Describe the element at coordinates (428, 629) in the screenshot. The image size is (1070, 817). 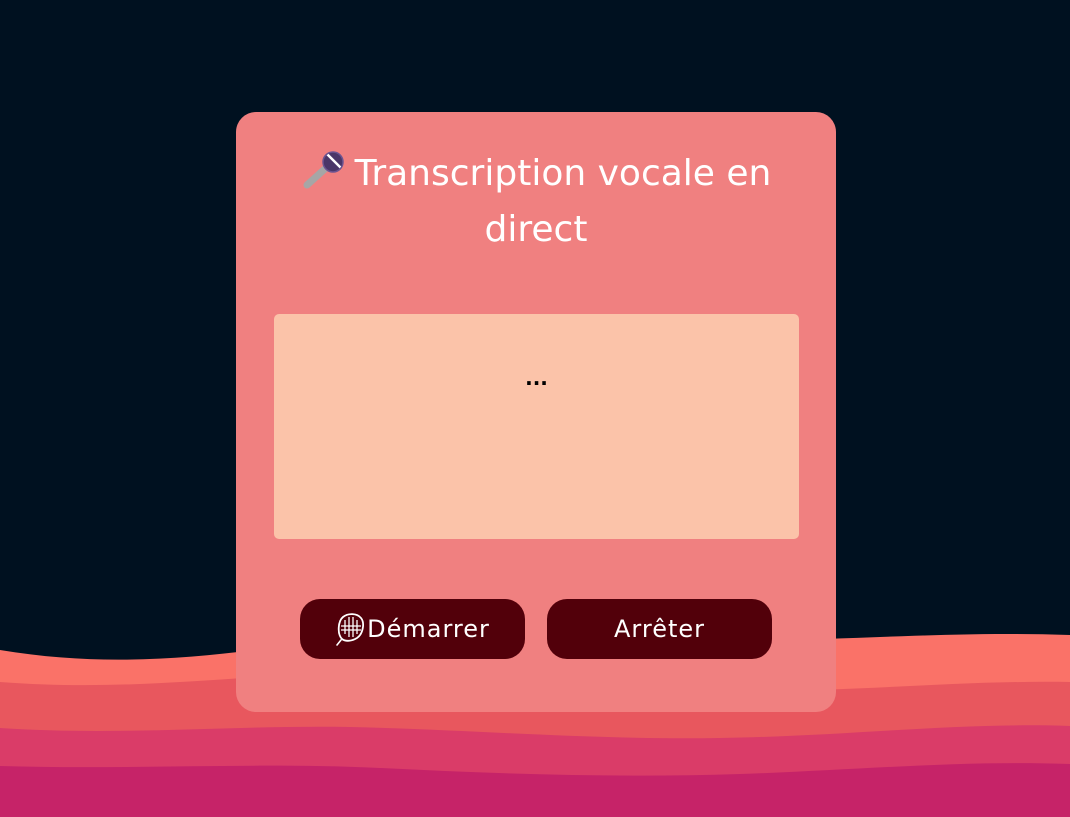
I see `start-button-label: Démarrer` at that location.